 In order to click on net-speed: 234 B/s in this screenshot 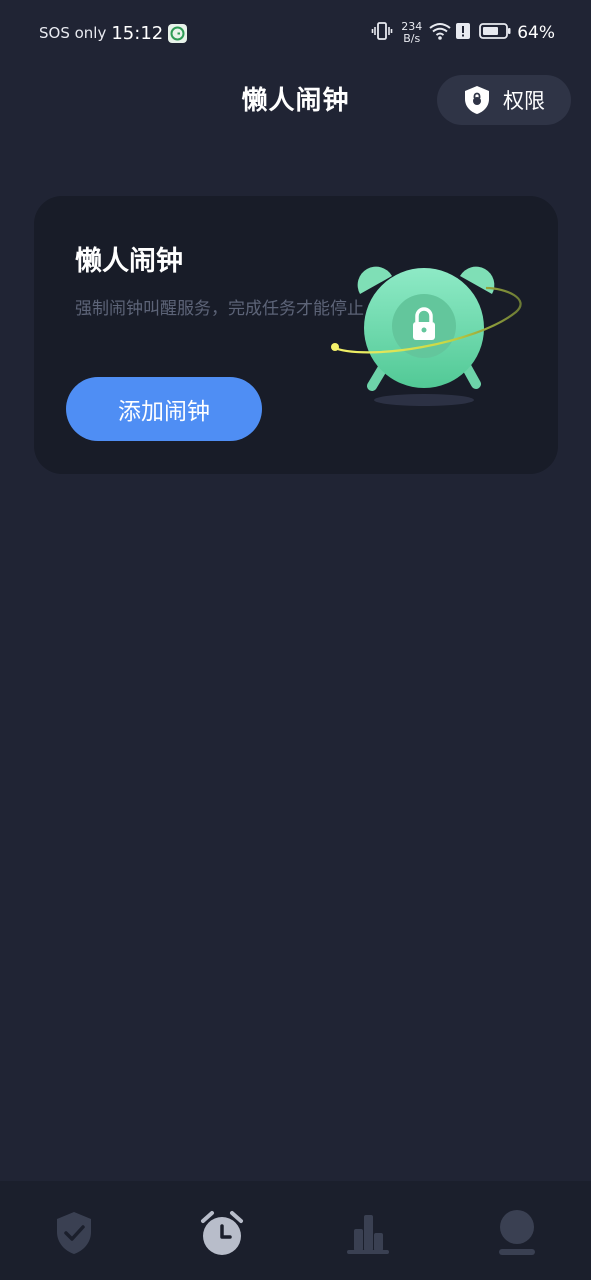, I will do `click(411, 33)`.